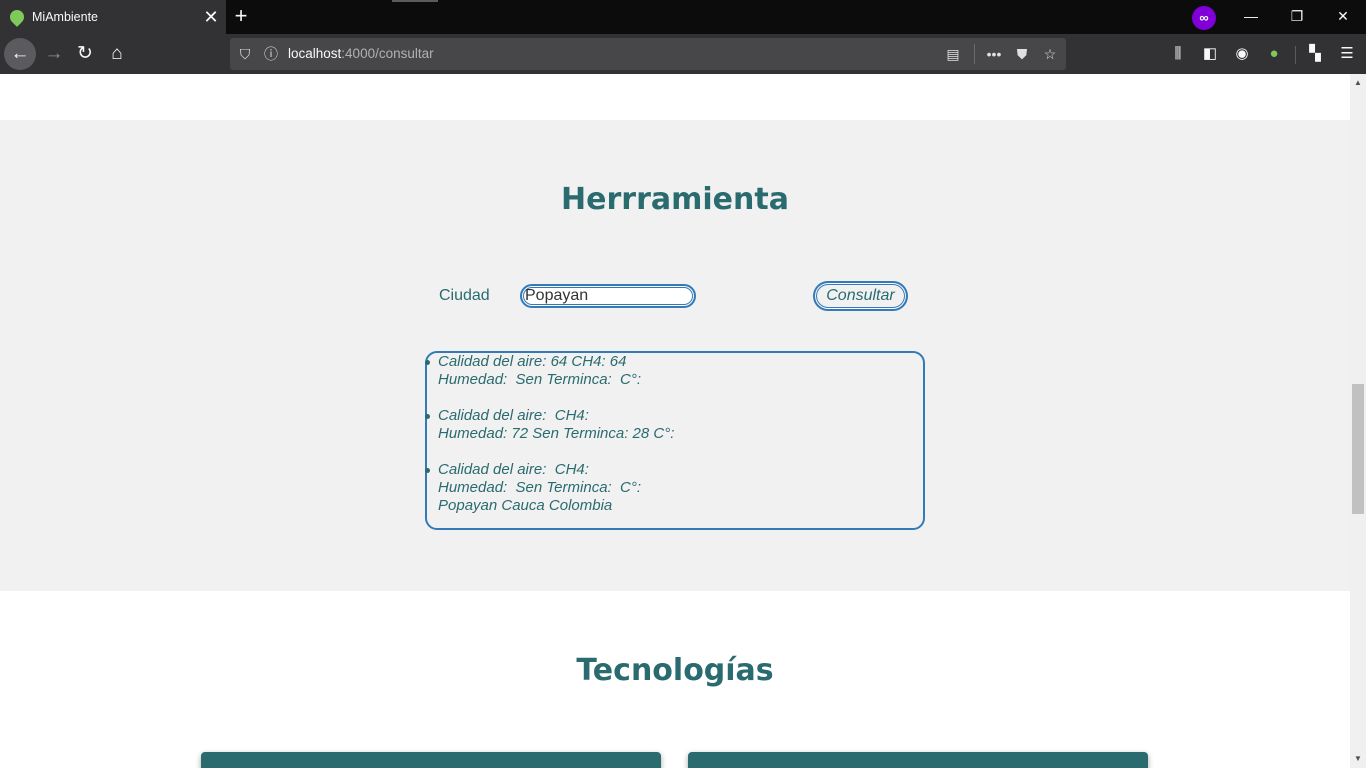 This screenshot has width=1366, height=768. Describe the element at coordinates (211, 17) in the screenshot. I see `close-tab-icon: ✕` at that location.